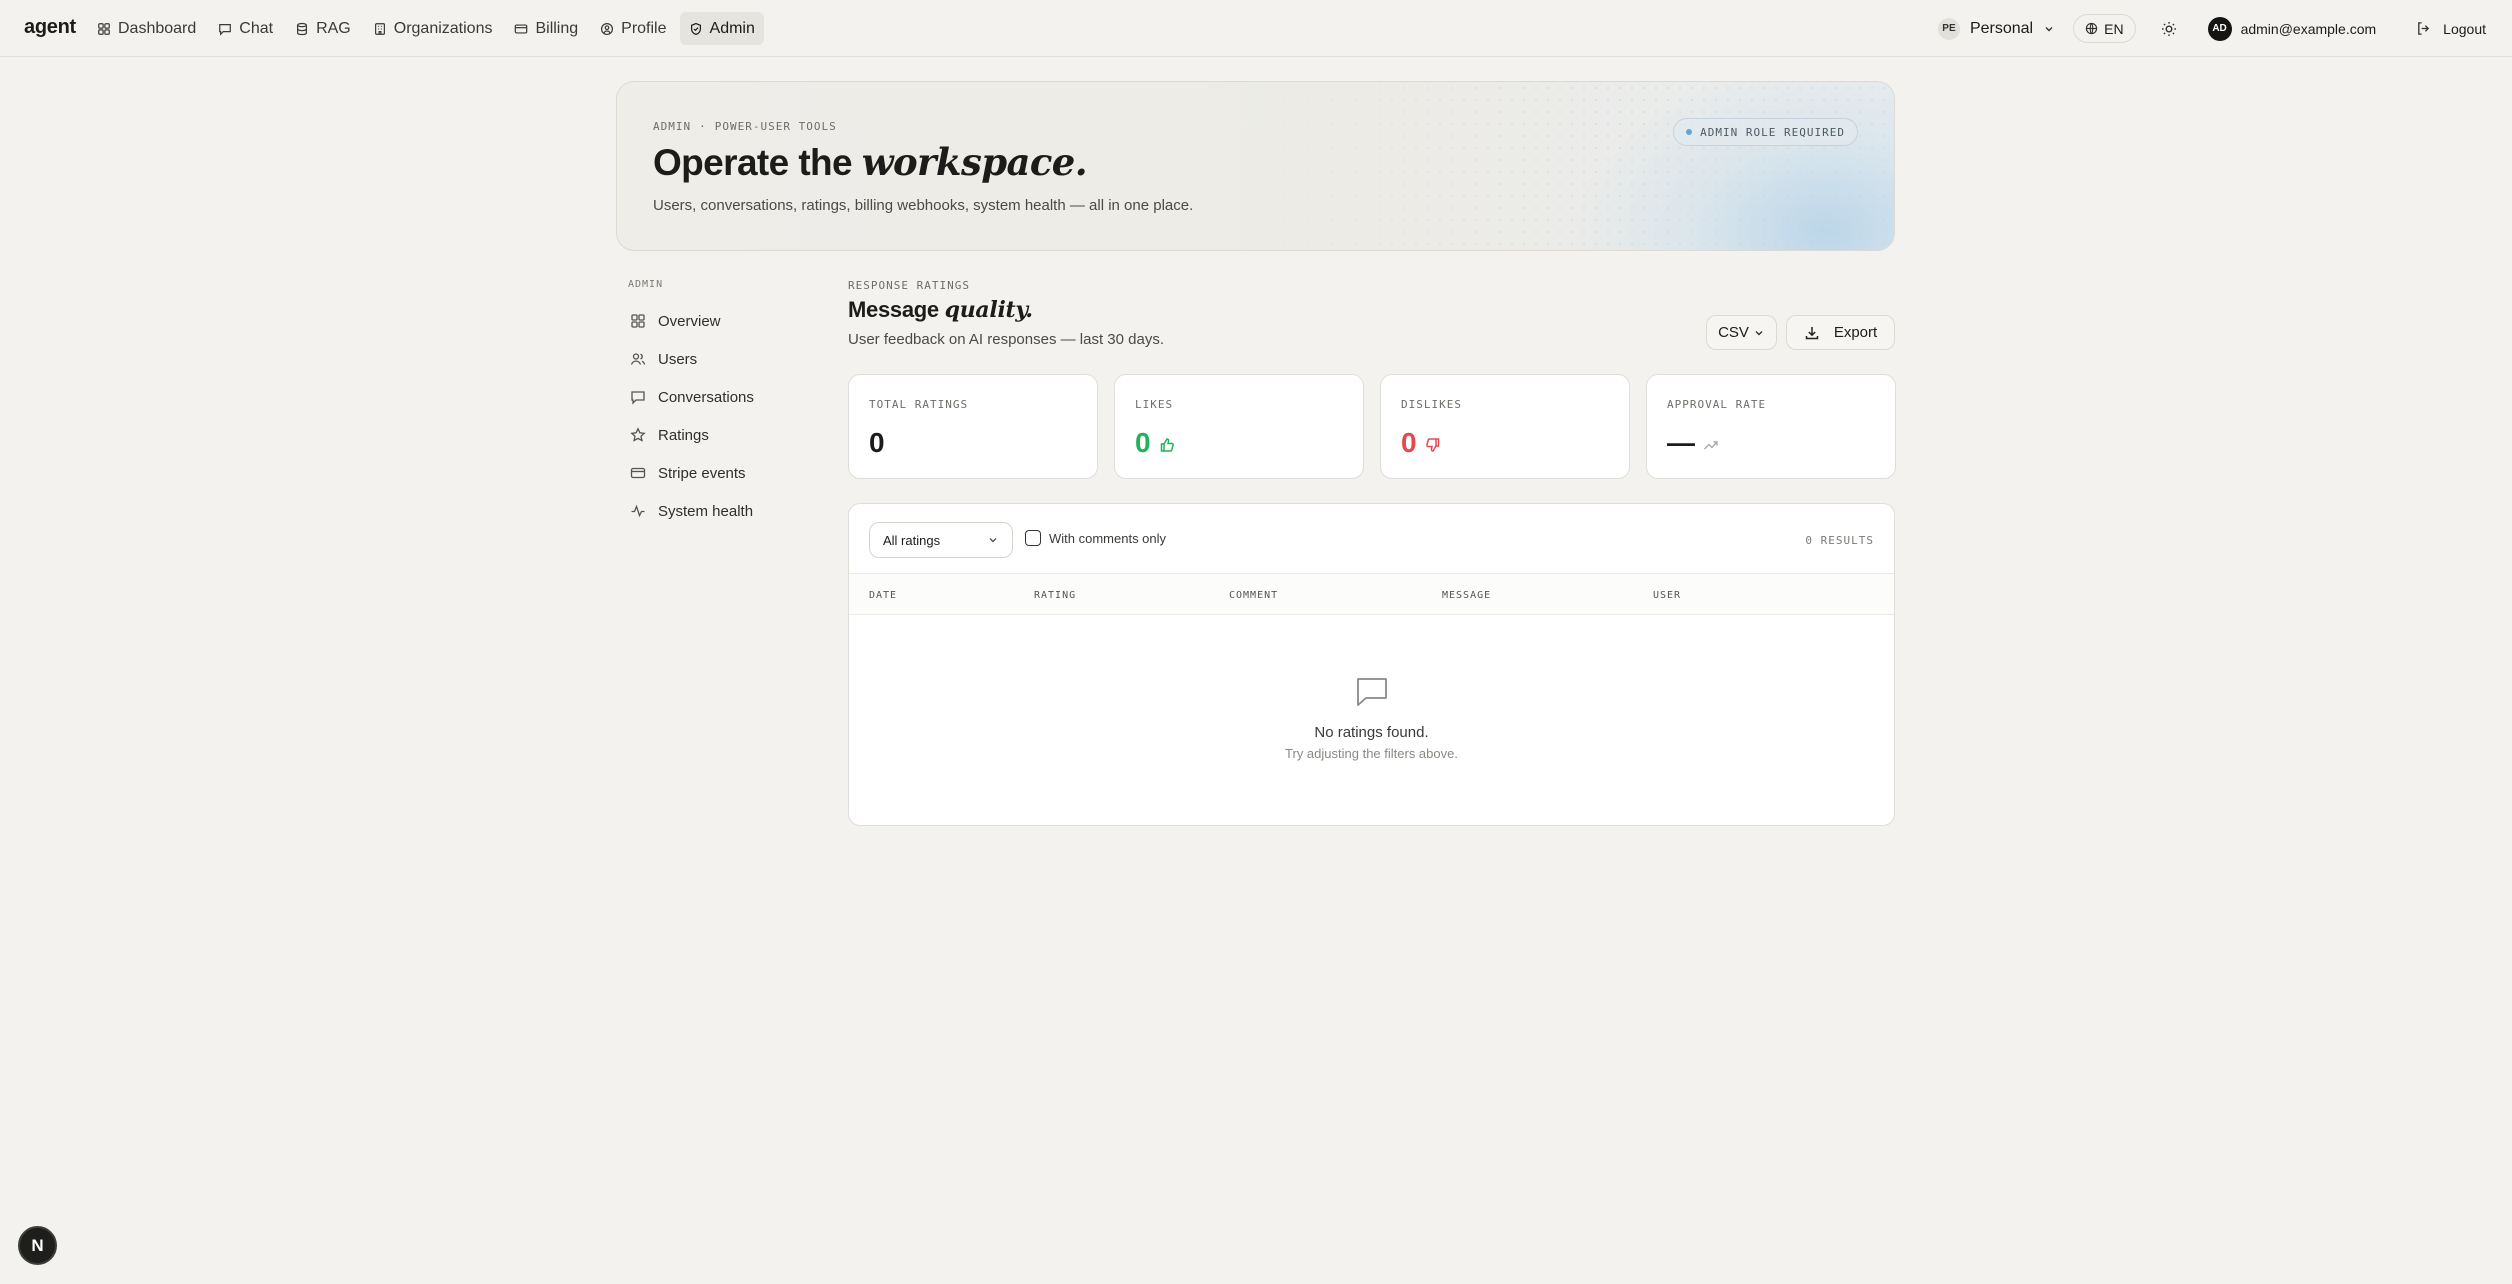 This screenshot has width=2512, height=1284. What do you see at coordinates (104, 28) in the screenshot?
I see `dashboard-icon` at bounding box center [104, 28].